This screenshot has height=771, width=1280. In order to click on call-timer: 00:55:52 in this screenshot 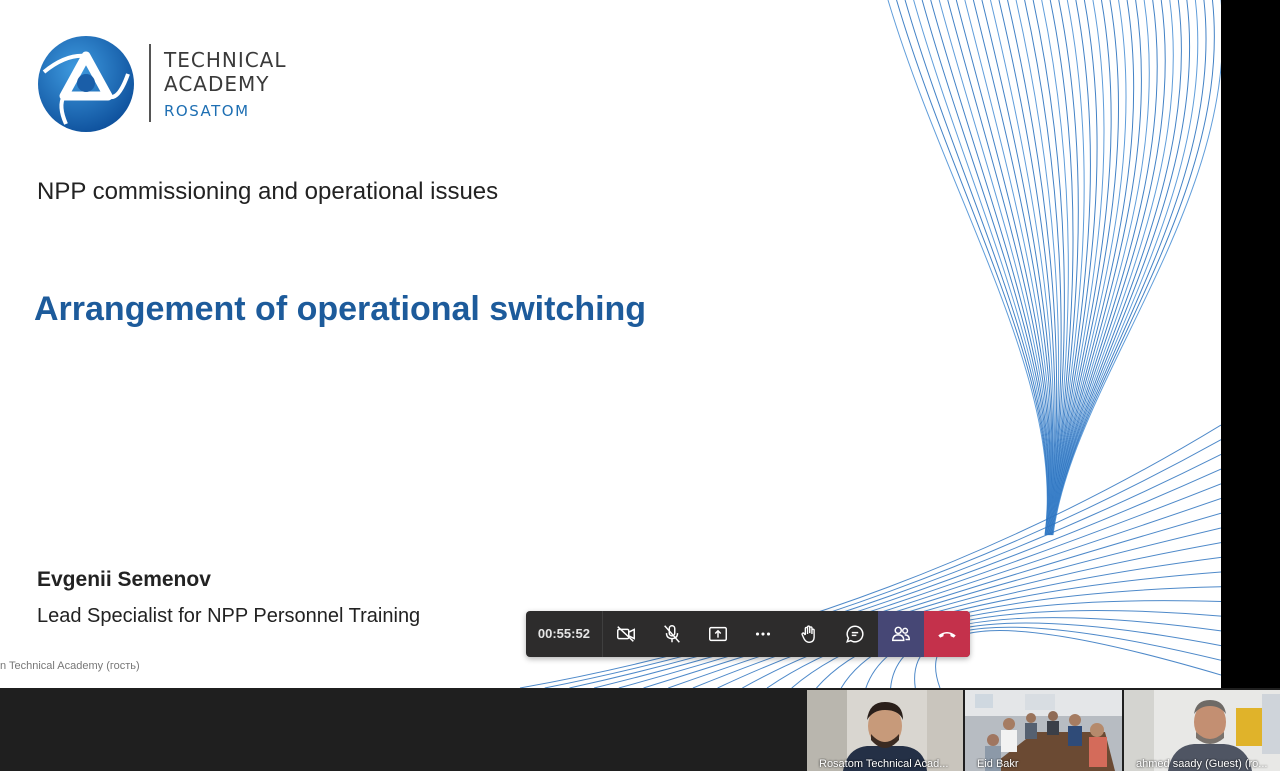, I will do `click(564, 634)`.